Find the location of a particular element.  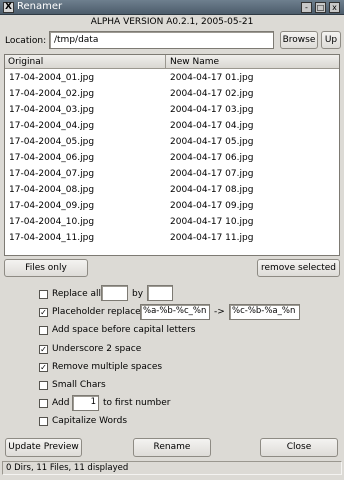

original-cell: 17-04-2004_10.jpg is located at coordinates (52, 222).